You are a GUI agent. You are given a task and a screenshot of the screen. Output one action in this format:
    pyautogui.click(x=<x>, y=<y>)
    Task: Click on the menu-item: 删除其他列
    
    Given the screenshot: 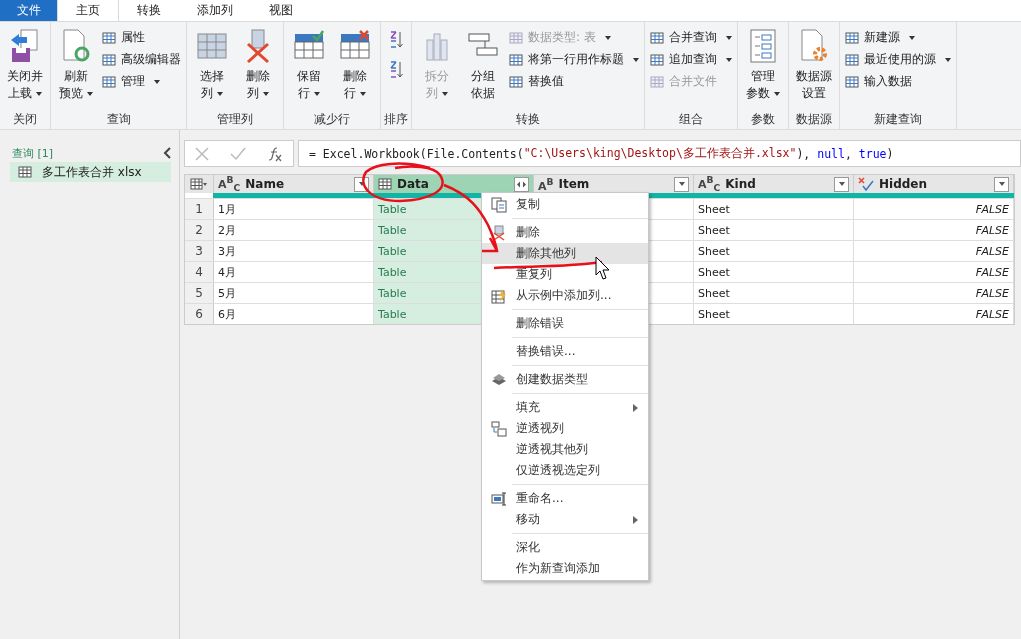 What is the action you would take?
    pyautogui.click(x=565, y=253)
    